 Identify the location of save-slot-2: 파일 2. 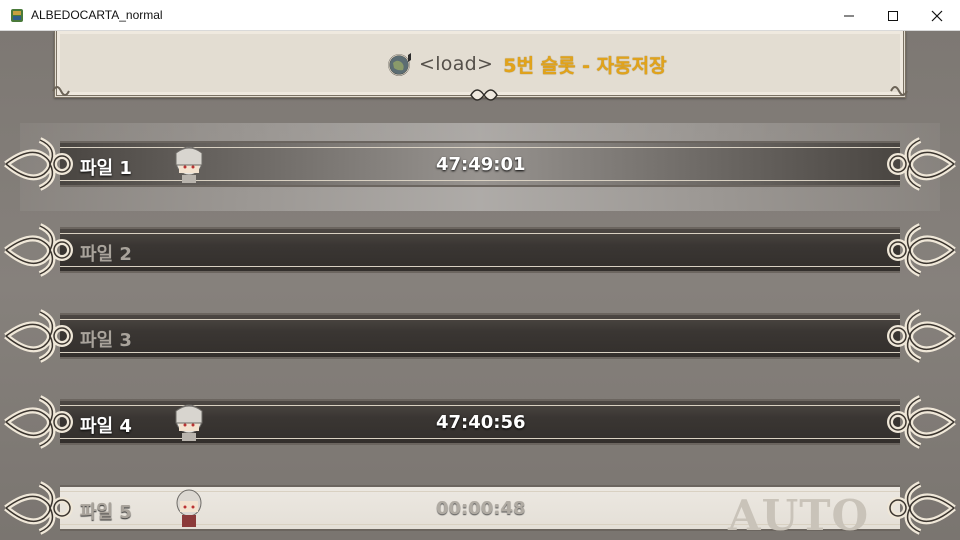
(480, 246).